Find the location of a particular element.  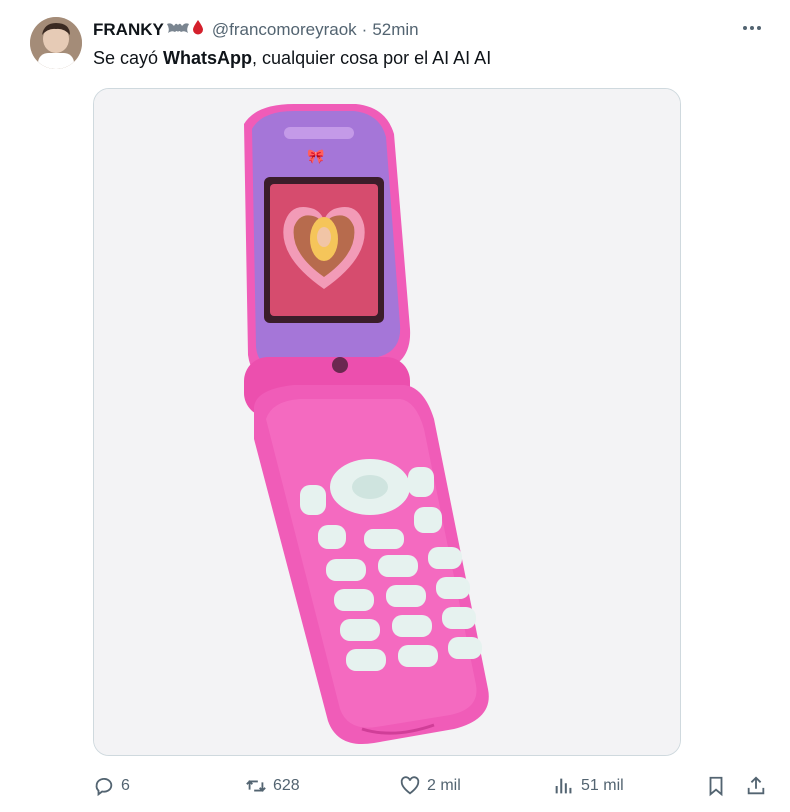

tweet-text-before: Se cayó is located at coordinates (128, 58).